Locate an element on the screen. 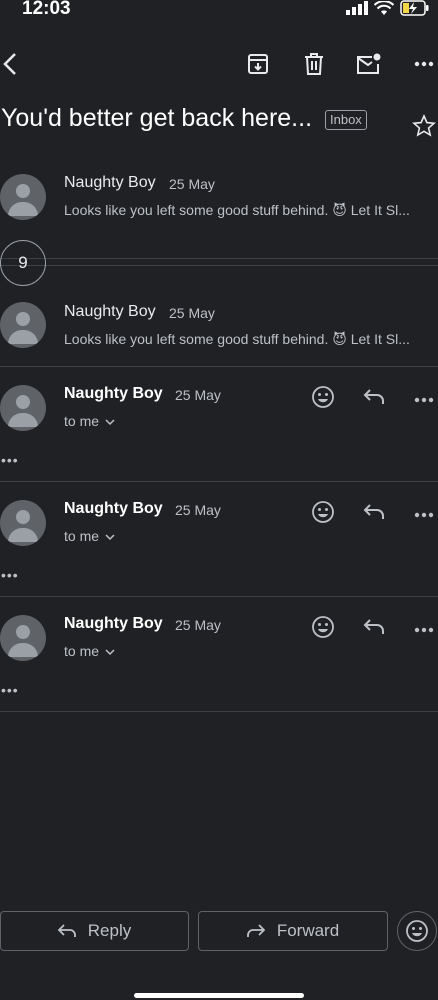 This screenshot has height=1000, width=438. mark-unread-icon is located at coordinates (369, 63).